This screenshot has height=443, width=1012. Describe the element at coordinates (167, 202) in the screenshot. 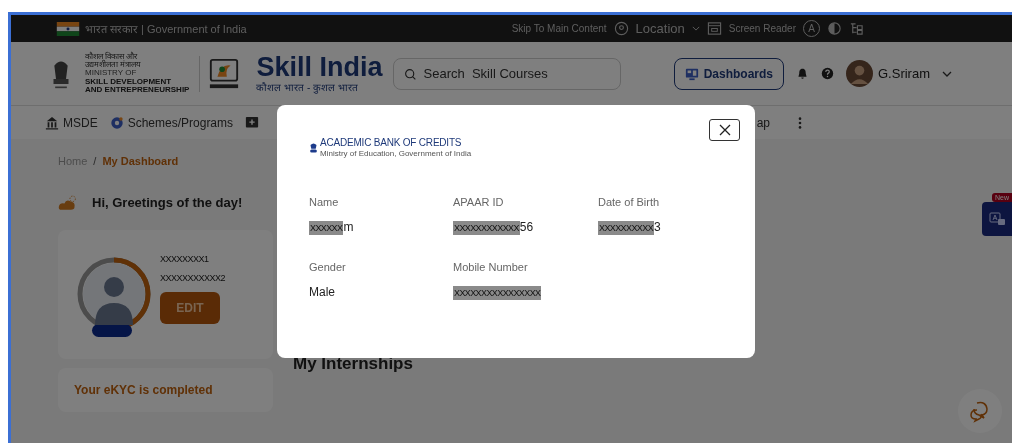

I see `greeting-text: Hi, Greetings of the day!` at that location.